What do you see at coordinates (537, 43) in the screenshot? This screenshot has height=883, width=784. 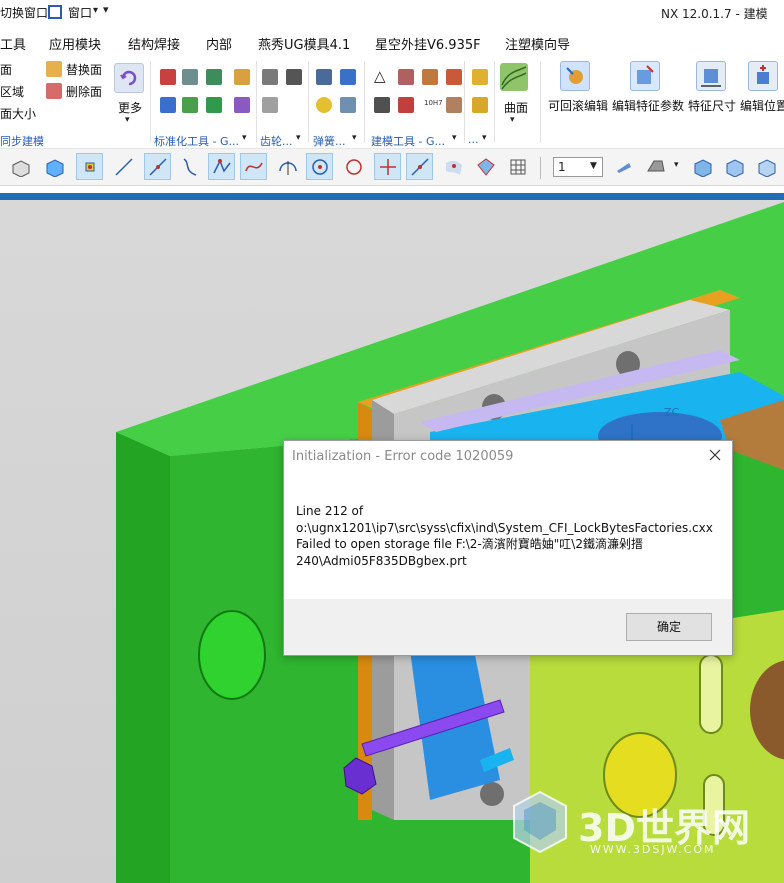 I see `menu-mold-wizard: 注塑模向导` at bounding box center [537, 43].